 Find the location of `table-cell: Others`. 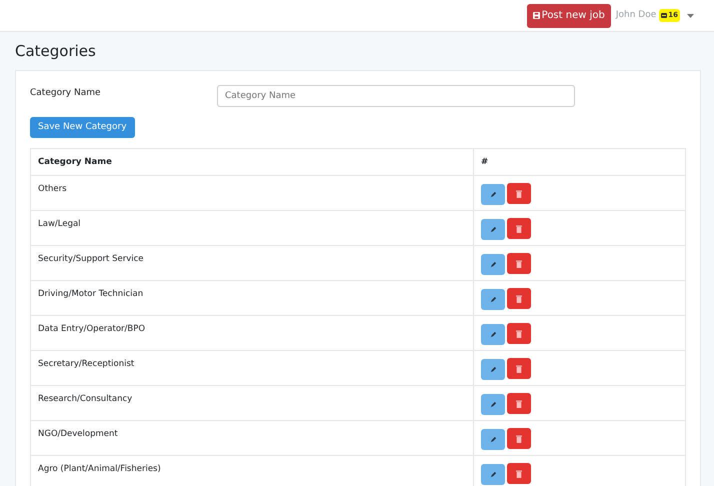

table-cell: Others is located at coordinates (252, 193).